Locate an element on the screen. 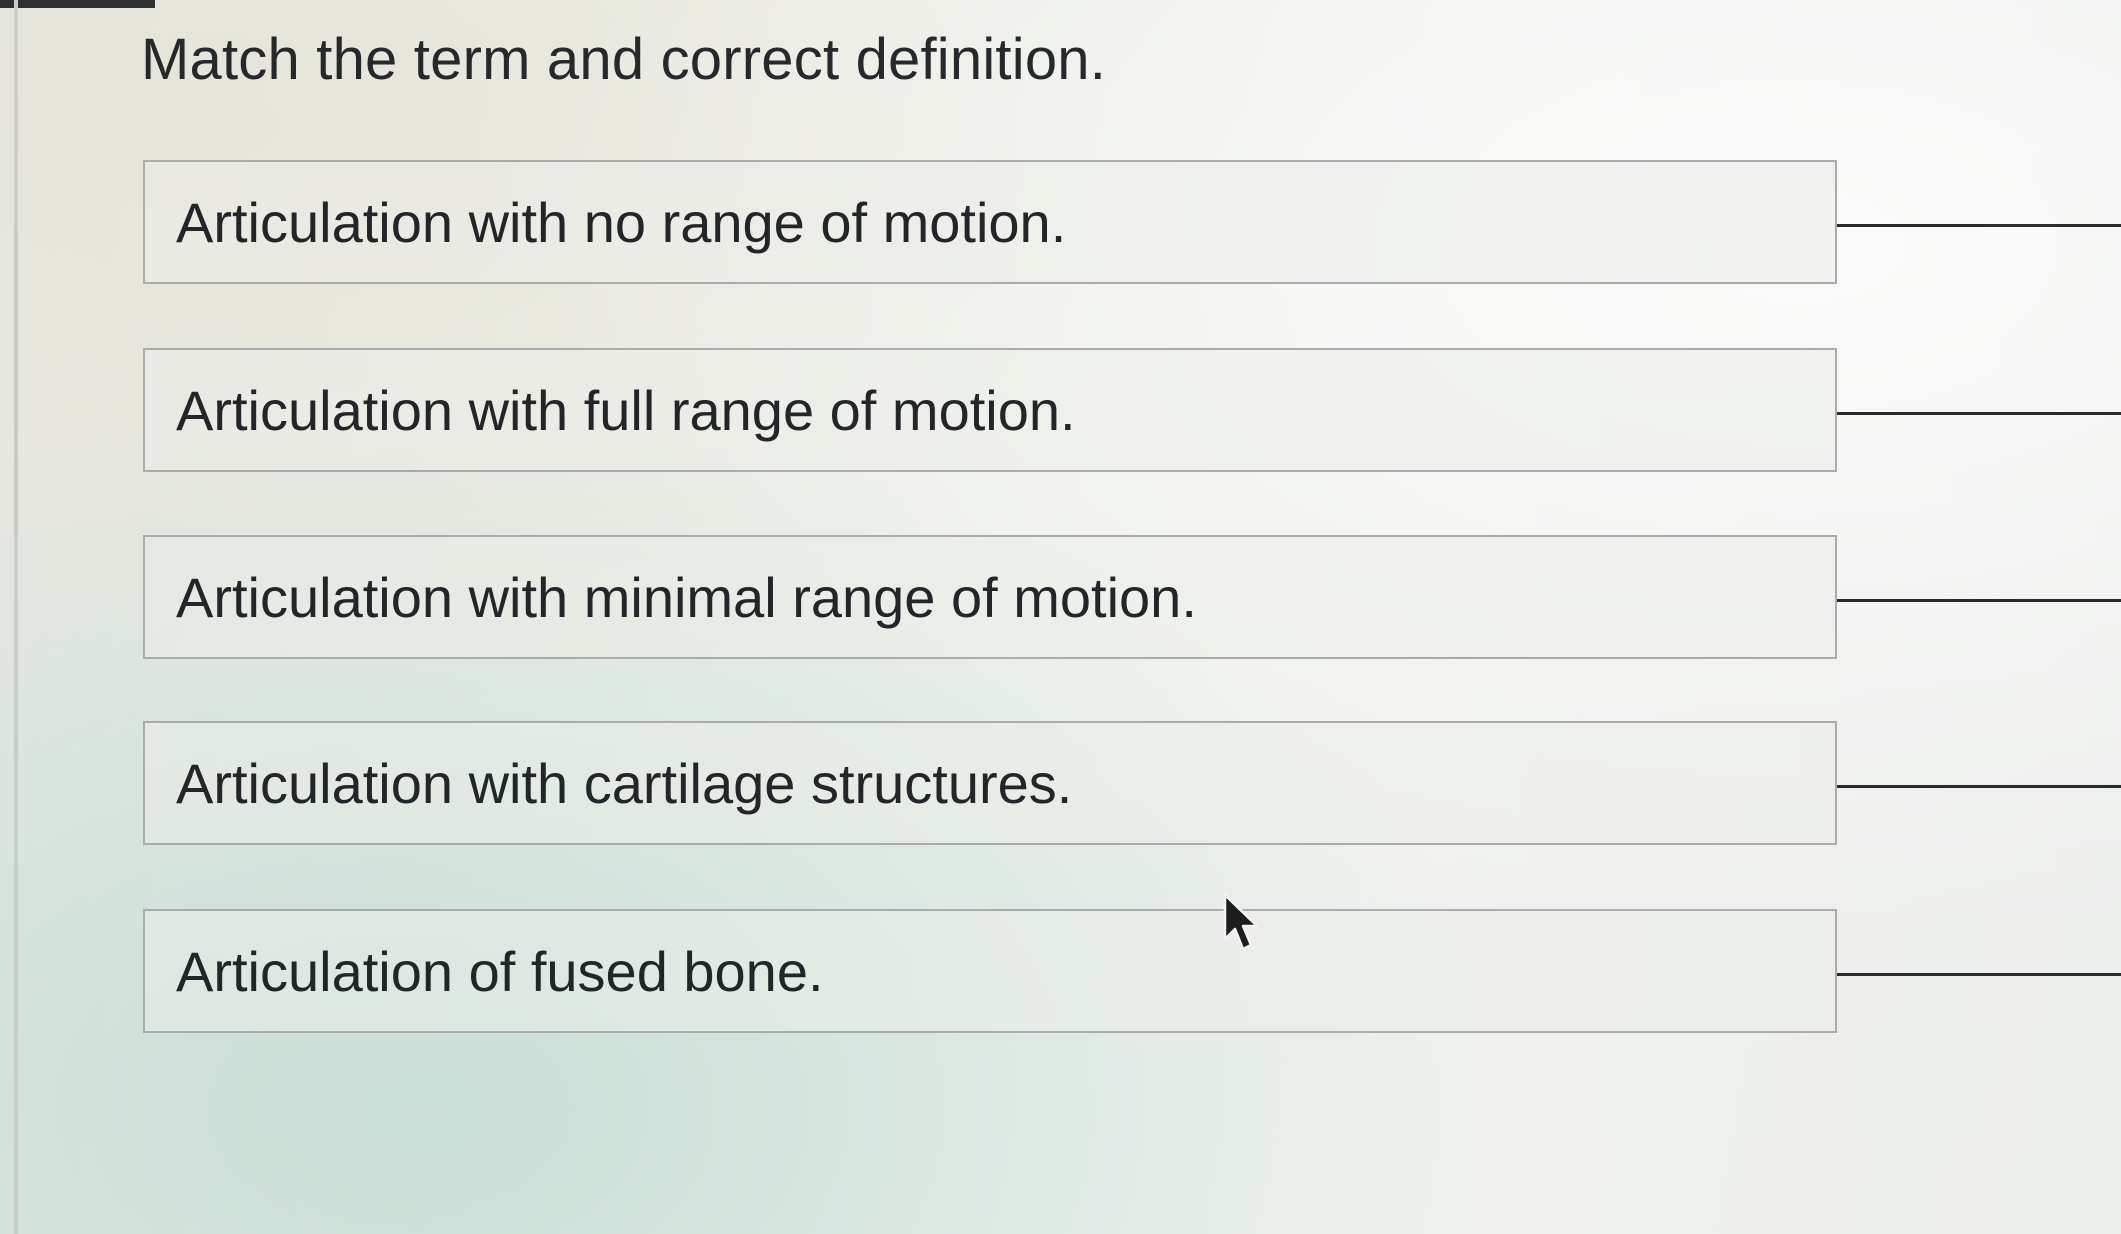 This screenshot has height=1234, width=2121. window-corner-mark is located at coordinates (77, 4).